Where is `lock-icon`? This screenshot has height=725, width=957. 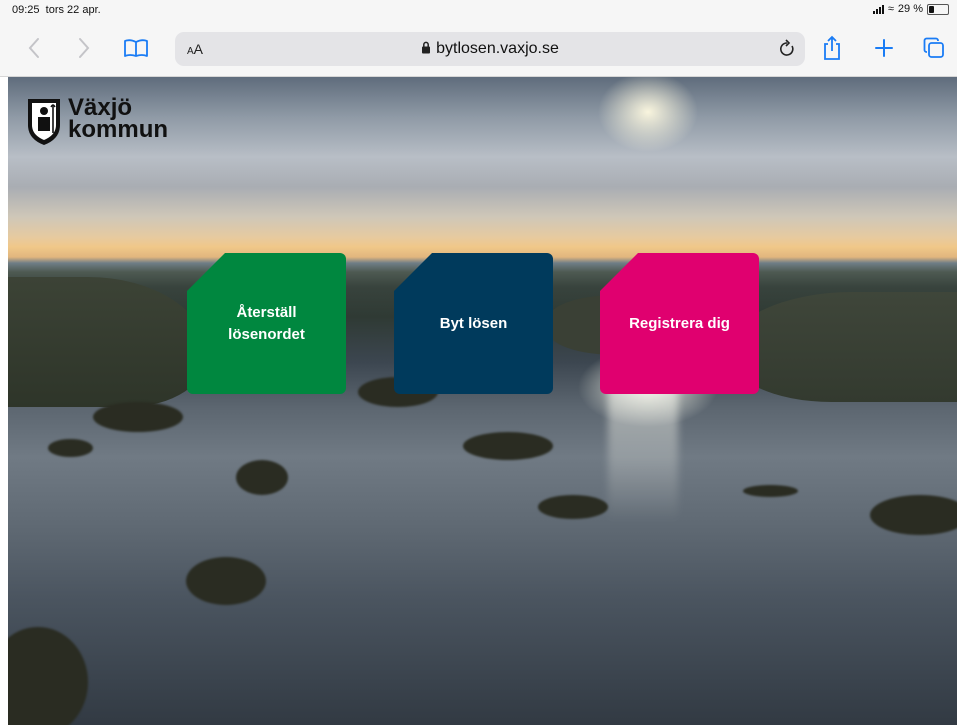
lock-icon is located at coordinates (426, 50).